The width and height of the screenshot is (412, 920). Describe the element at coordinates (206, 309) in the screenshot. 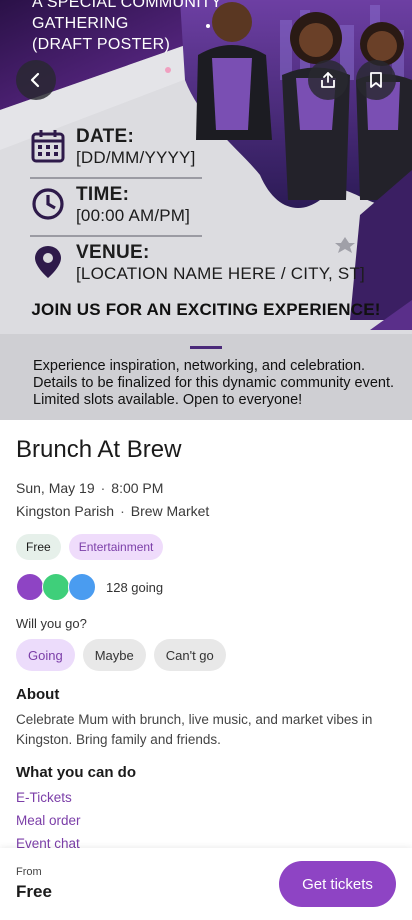

I see `poster-tagline: JOIN US FOR AN EXCITING EXPERIENCE!` at that location.